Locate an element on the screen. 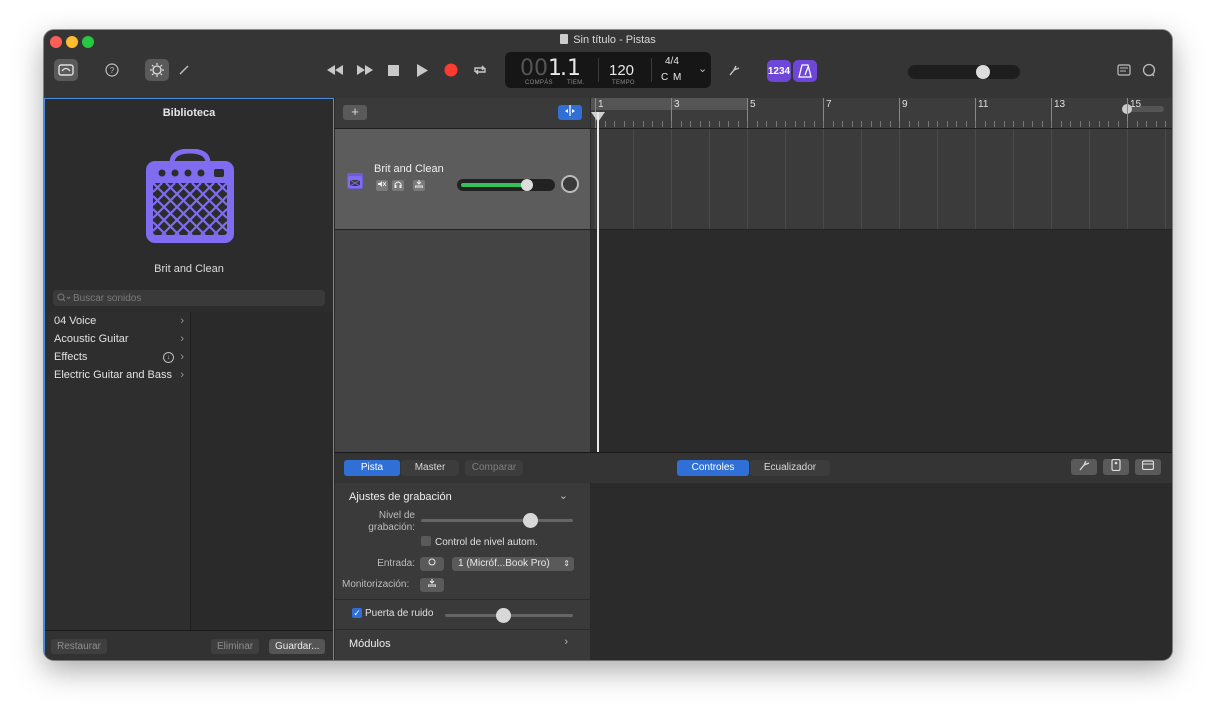  smart-controls-area is located at coordinates (881, 571).